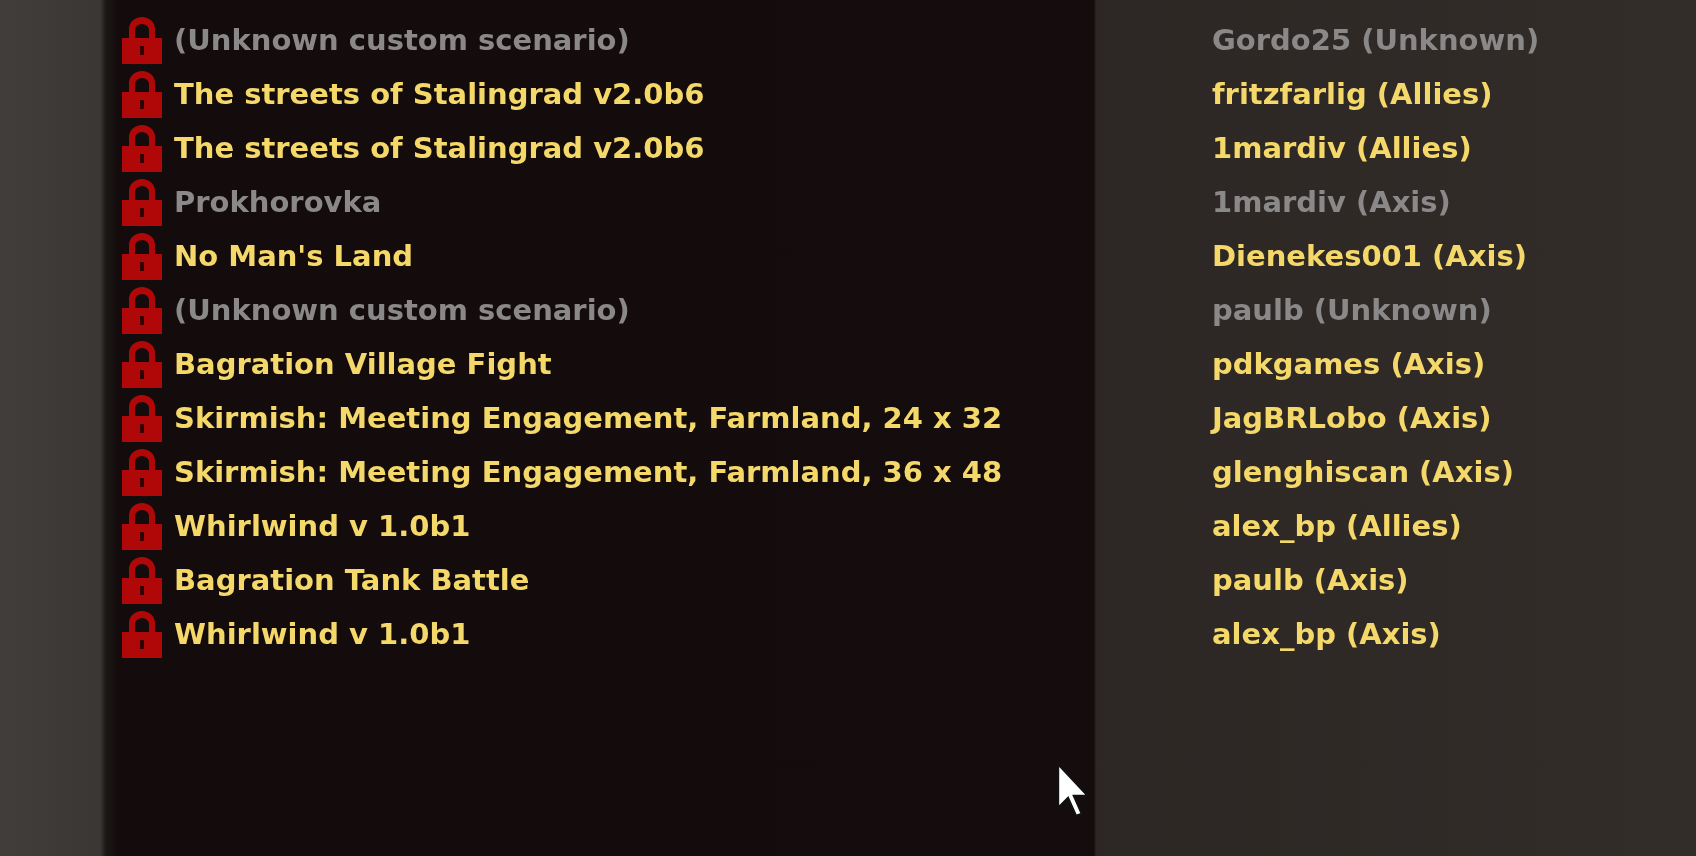  What do you see at coordinates (1352, 95) in the screenshot?
I see `host-name: fritzfarlig (Allies)` at bounding box center [1352, 95].